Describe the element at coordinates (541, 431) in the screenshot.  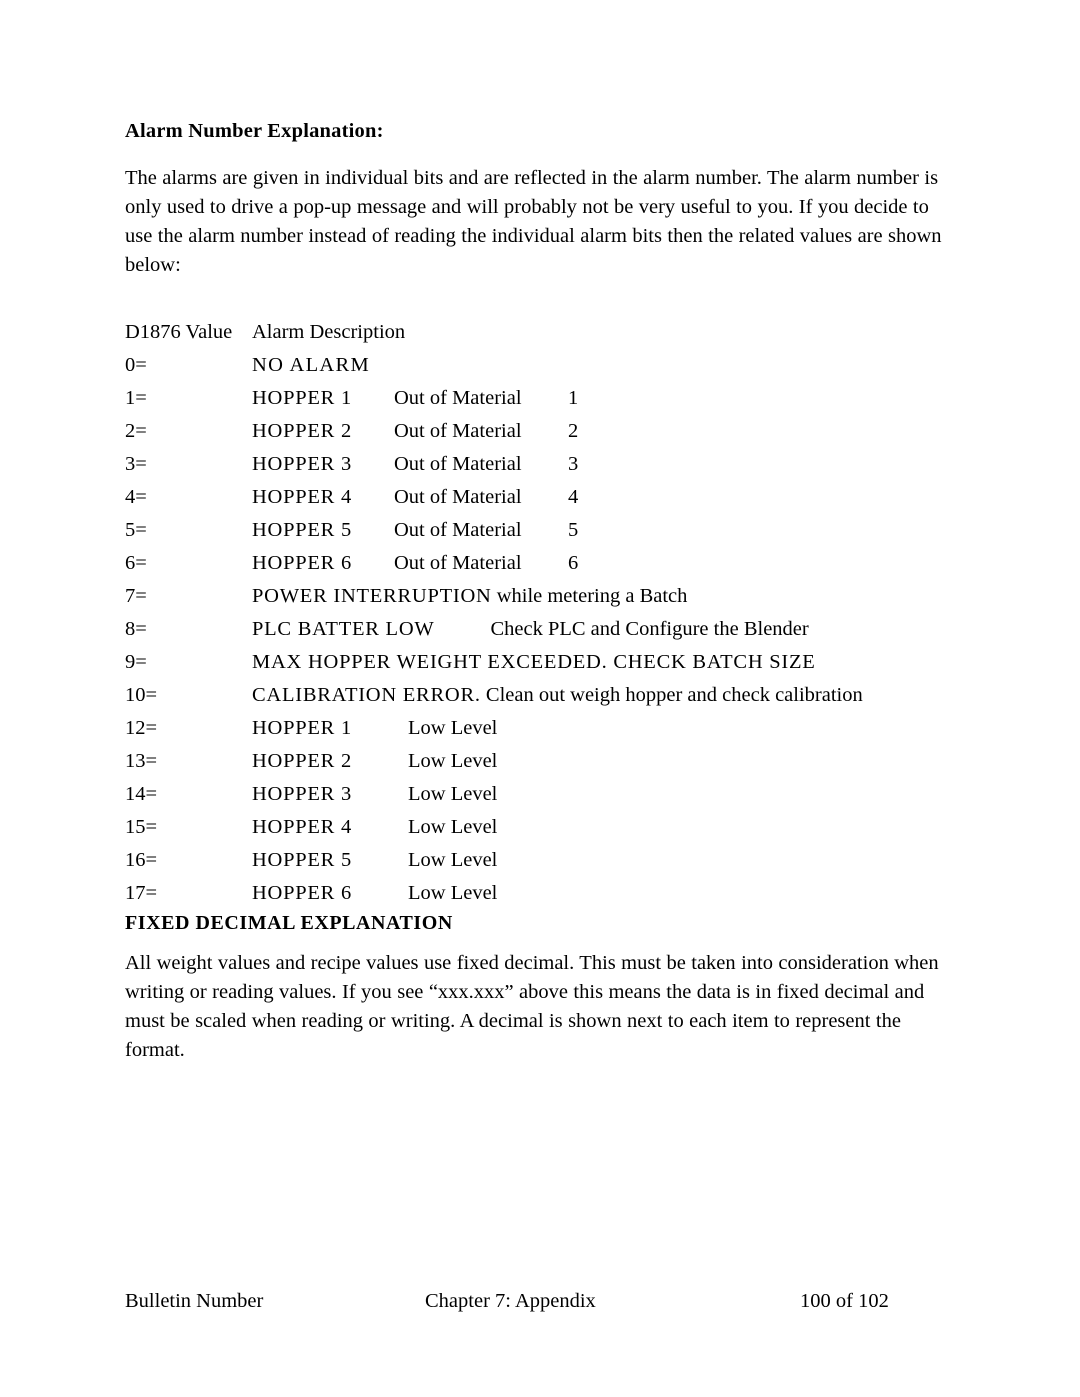
I see `table-row: 2= HOPPER 2 Out of Material 2` at that location.